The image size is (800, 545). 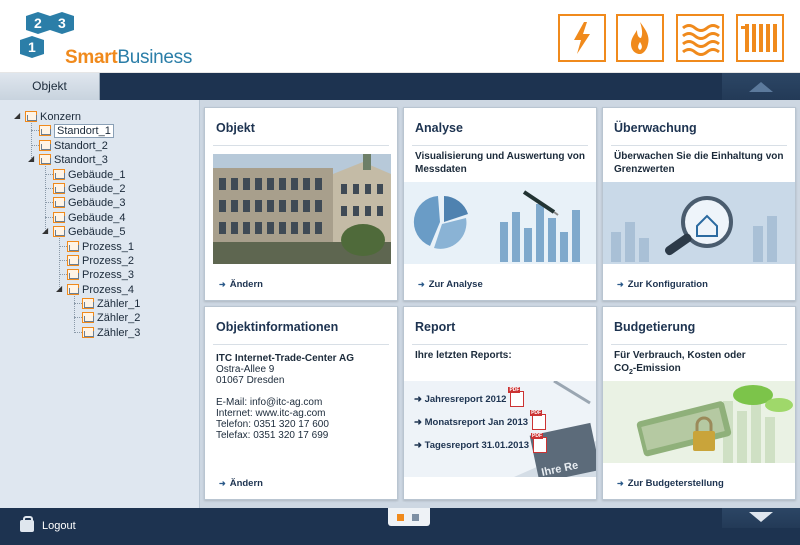 I want to click on objekt-aendern-link: ➜ Ändern, so click(x=241, y=284).